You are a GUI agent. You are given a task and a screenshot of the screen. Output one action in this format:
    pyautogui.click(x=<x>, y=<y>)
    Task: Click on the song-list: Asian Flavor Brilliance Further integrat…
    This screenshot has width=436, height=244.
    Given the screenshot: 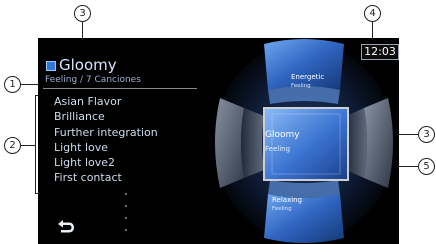 What is the action you would take?
    pyautogui.click(x=106, y=141)
    